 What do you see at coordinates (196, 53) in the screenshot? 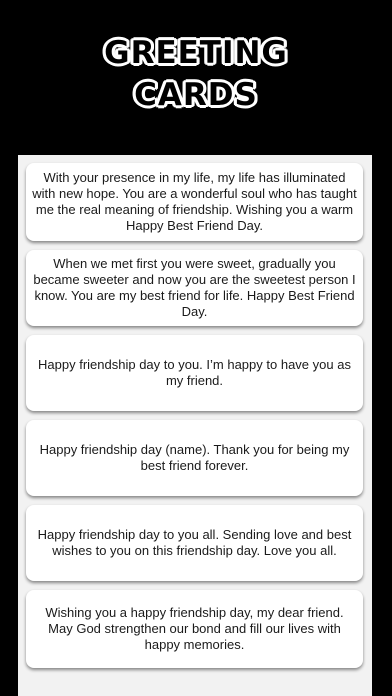
I see `page-title-line-1: GREETING` at bounding box center [196, 53].